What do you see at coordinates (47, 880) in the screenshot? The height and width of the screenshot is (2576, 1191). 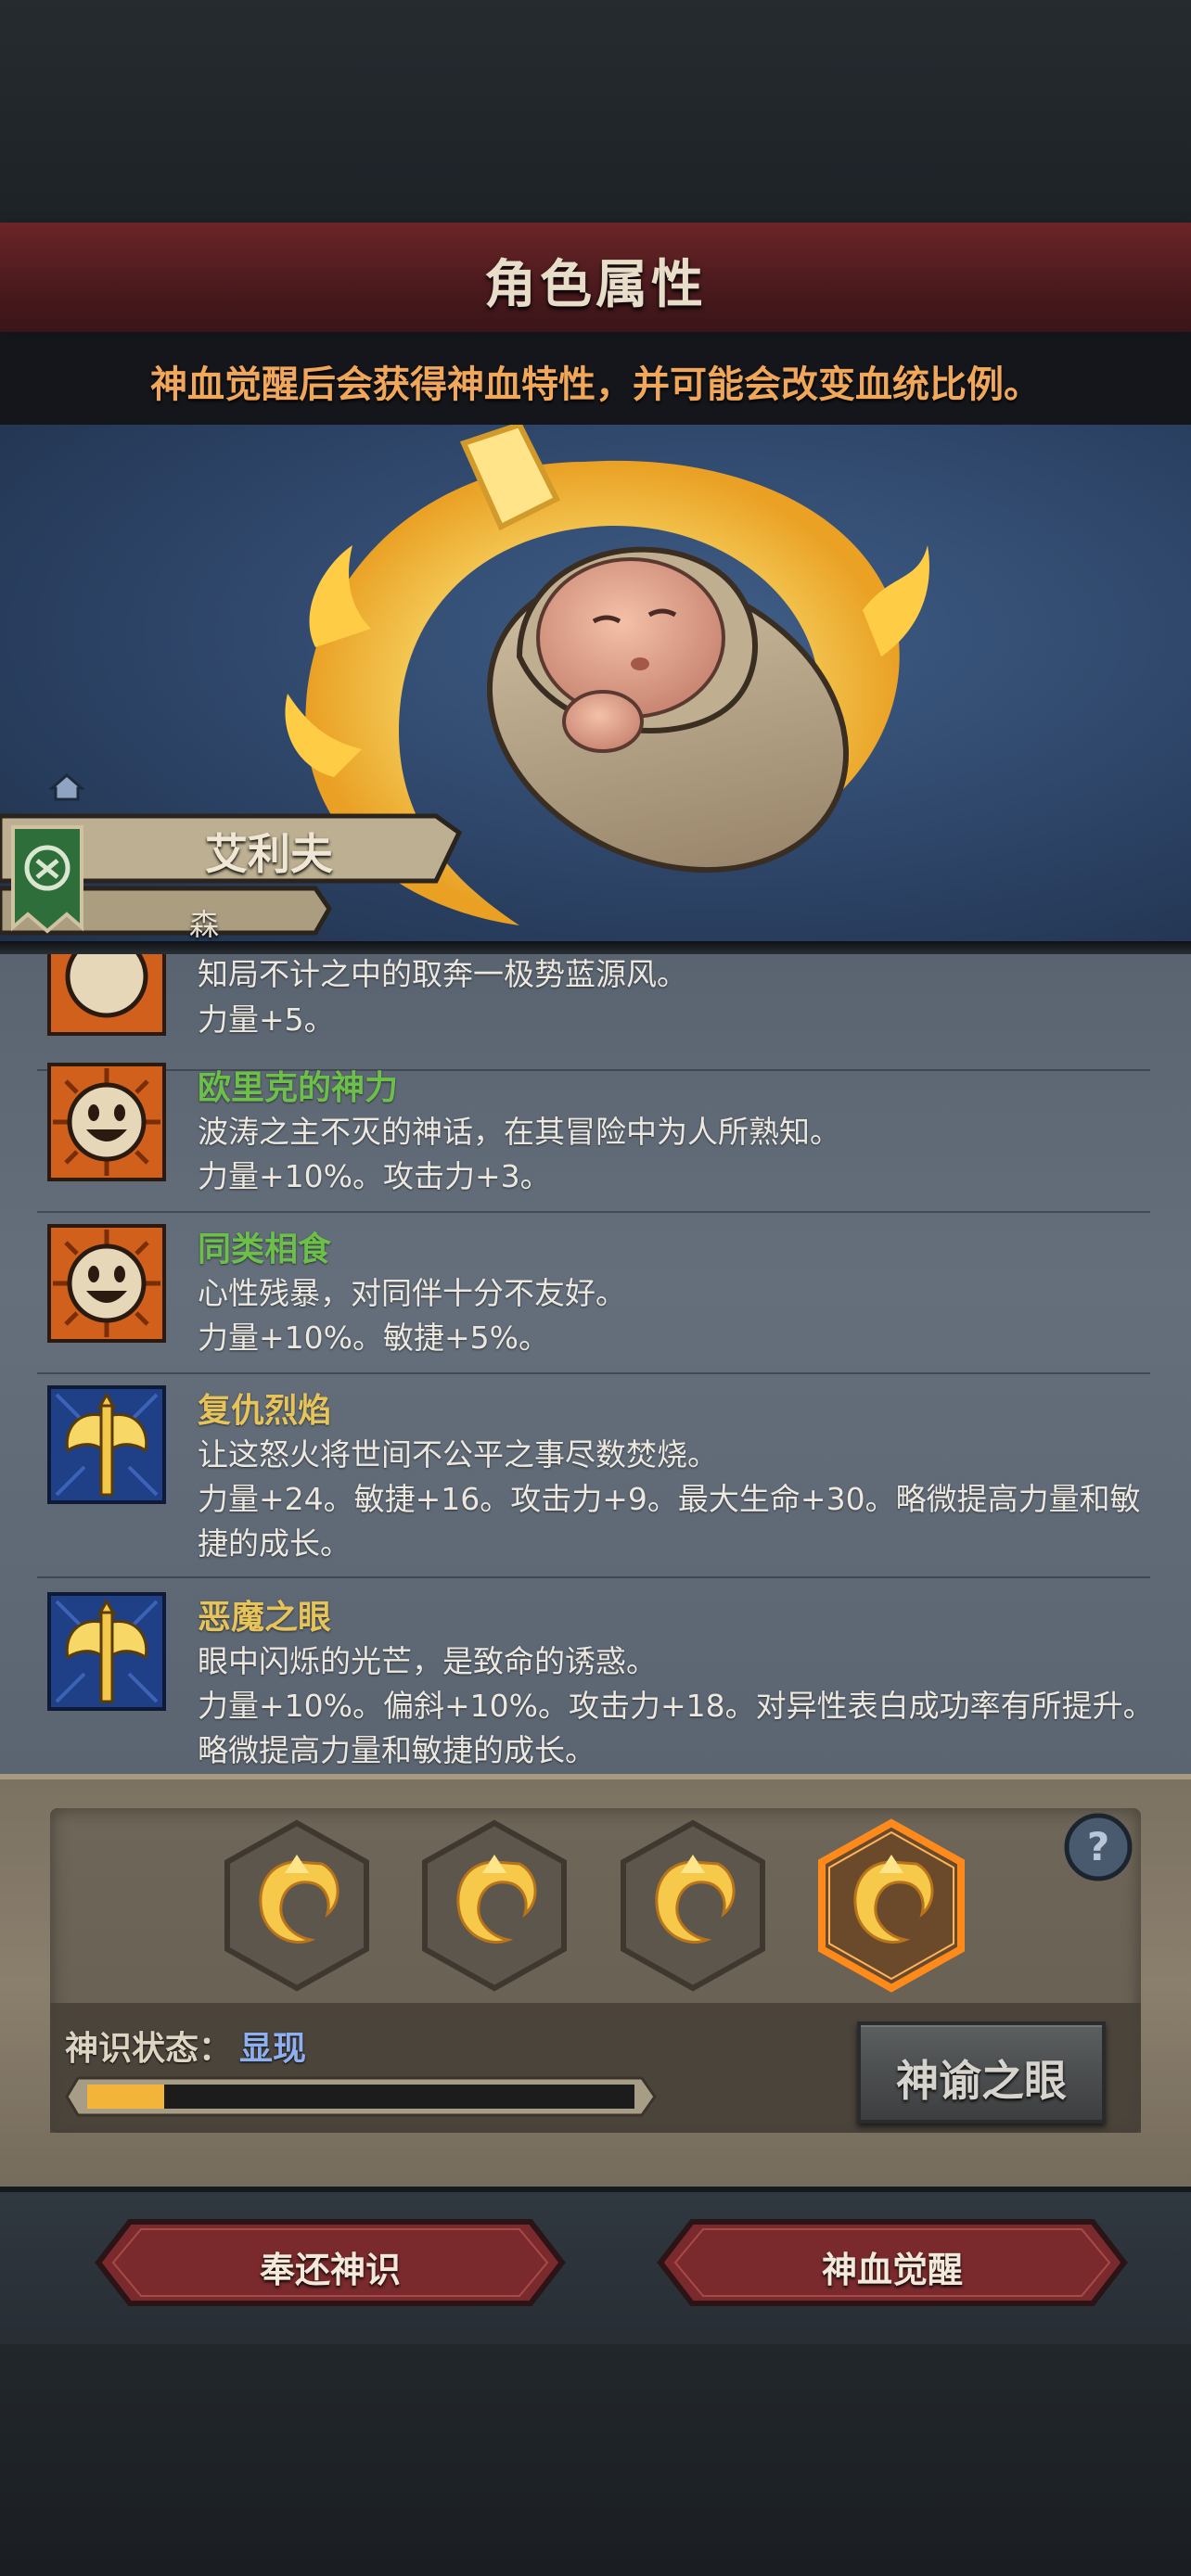 I see `guild-banner-icon` at bounding box center [47, 880].